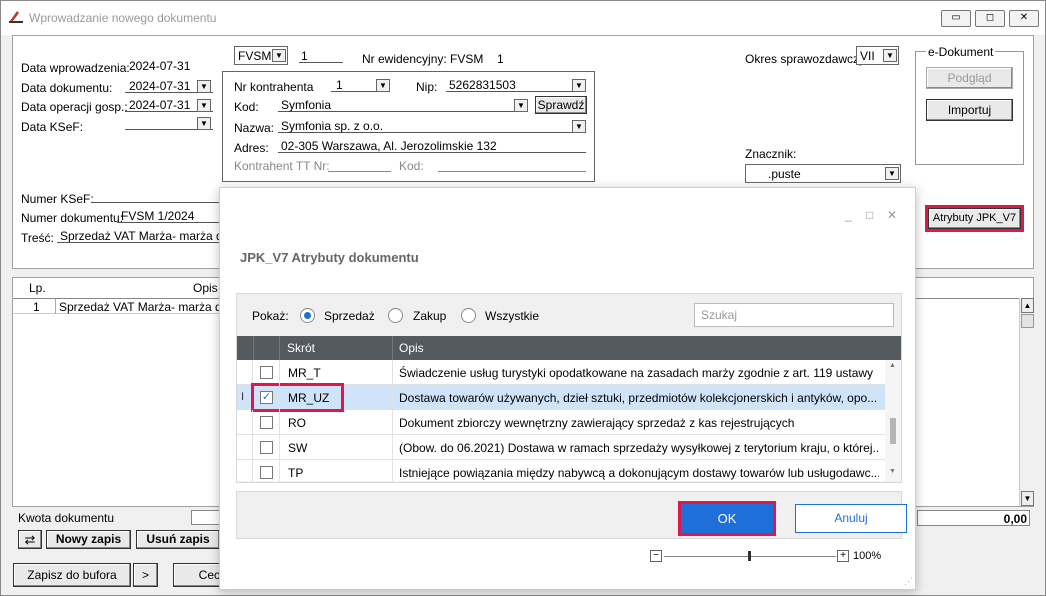 The image size is (1046, 596). I want to click on zoom-plus-button: +, so click(843, 556).